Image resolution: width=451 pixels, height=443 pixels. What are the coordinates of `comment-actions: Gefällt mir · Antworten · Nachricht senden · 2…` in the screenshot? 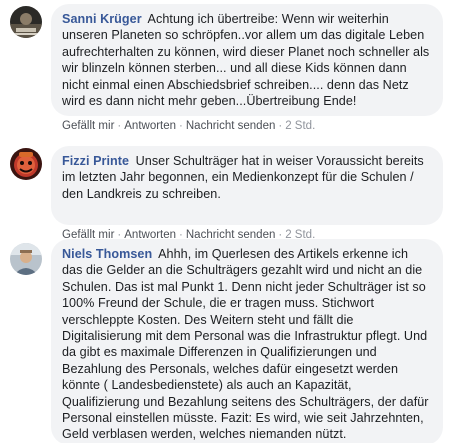 It's located at (188, 126).